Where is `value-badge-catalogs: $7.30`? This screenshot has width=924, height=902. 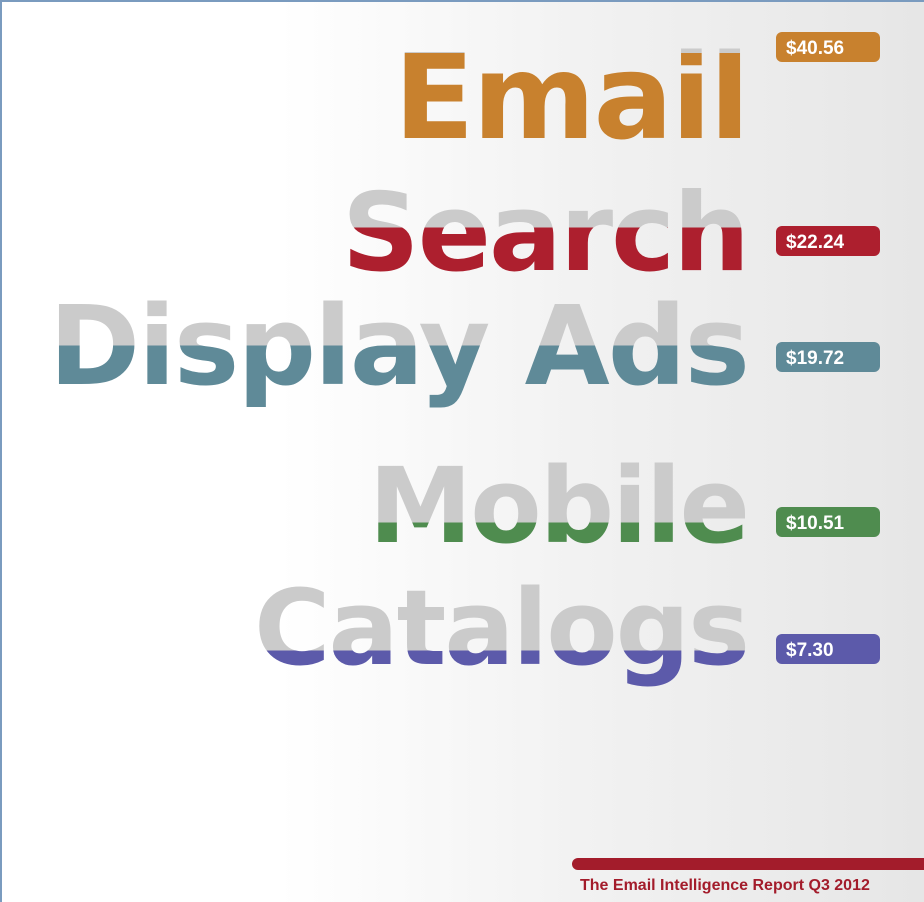 value-badge-catalogs: $7.30 is located at coordinates (828, 649).